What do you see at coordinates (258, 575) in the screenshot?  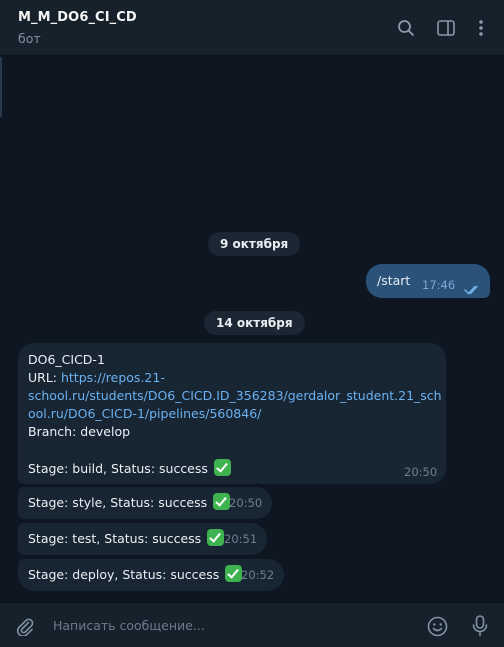 I see `message-time: 20:52` at bounding box center [258, 575].